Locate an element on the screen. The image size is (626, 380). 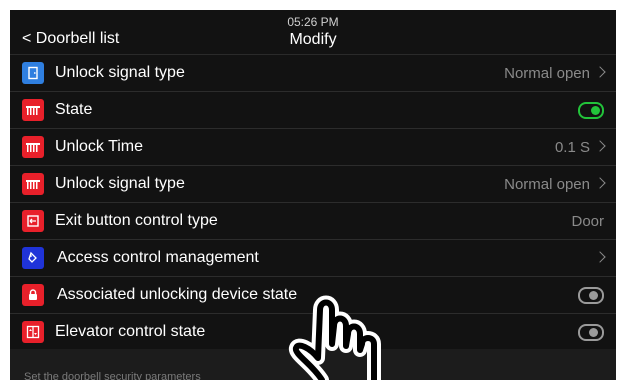
row-exit-button-control-type: Exit button control type Door is located at coordinates (313, 221).